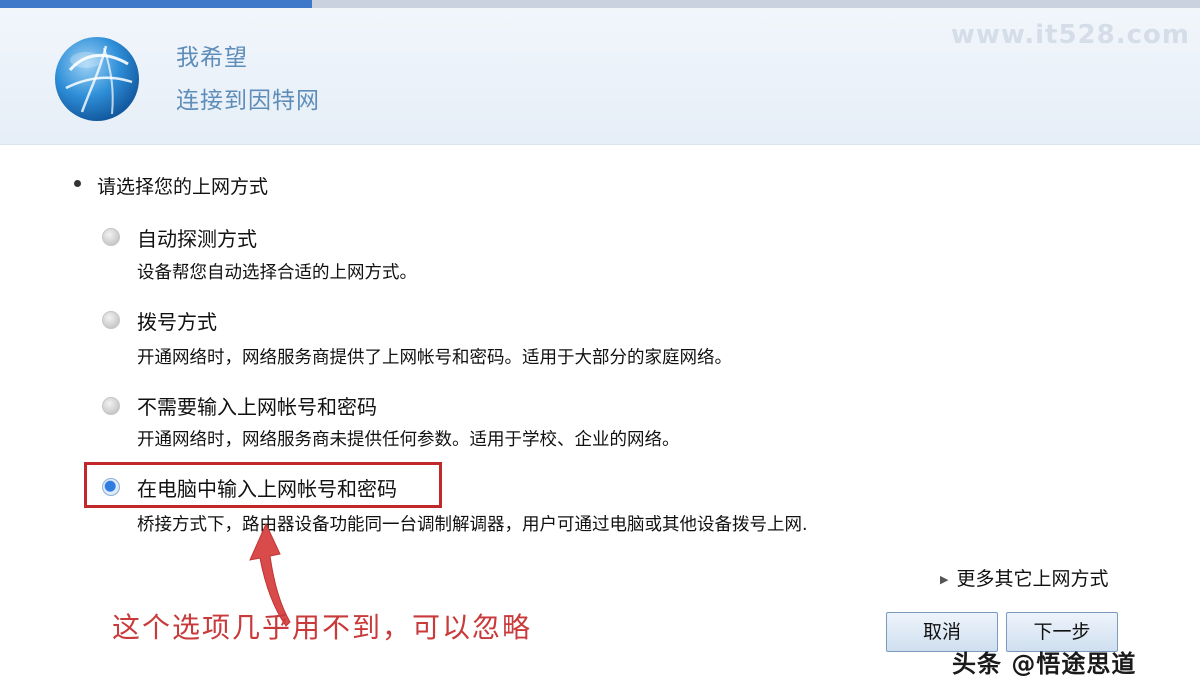 This screenshot has width=1200, height=696. What do you see at coordinates (111, 406) in the screenshot?
I see `radio-no-account` at bounding box center [111, 406].